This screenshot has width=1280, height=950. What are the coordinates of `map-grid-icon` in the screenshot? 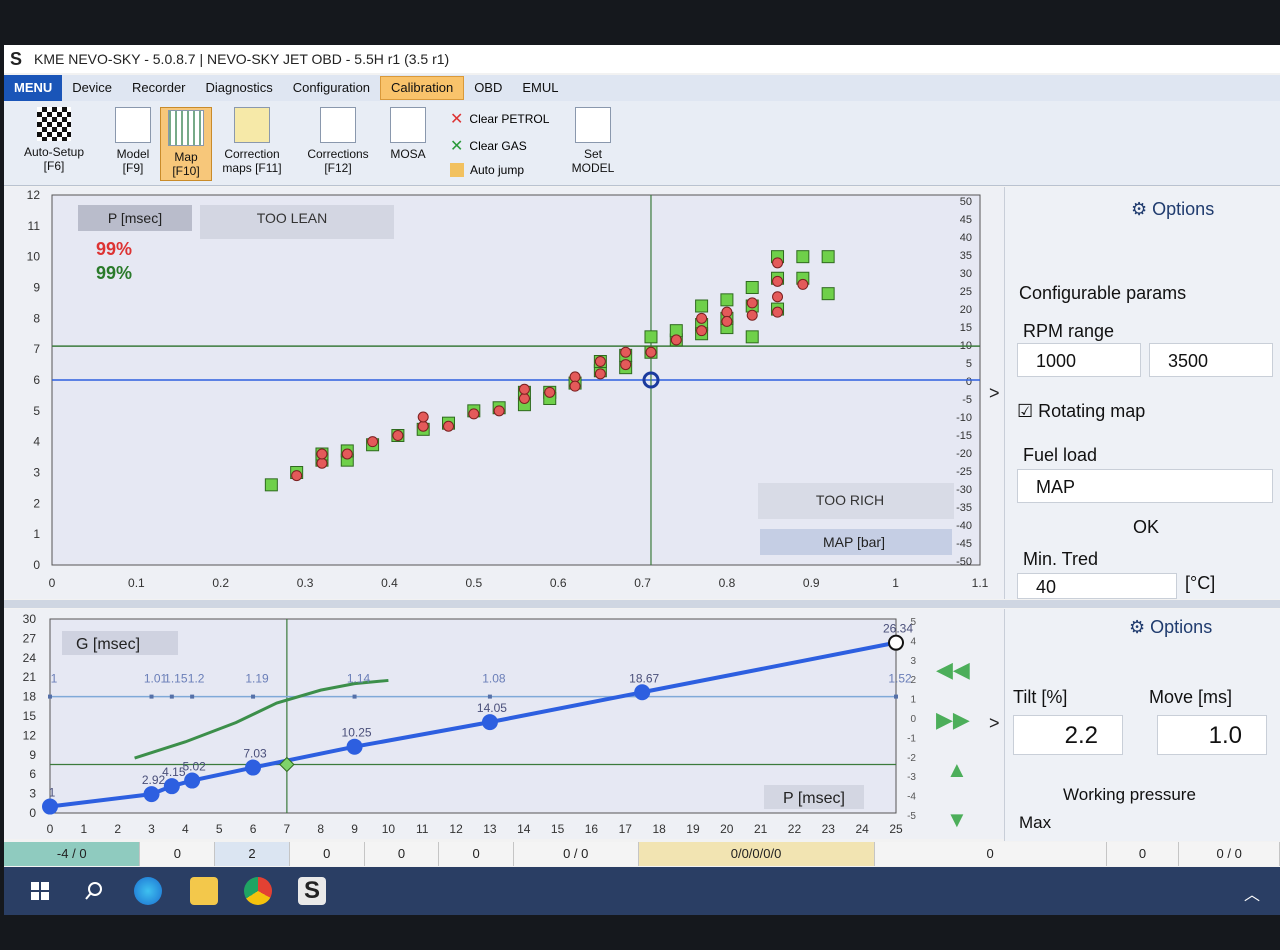 It's located at (186, 128).